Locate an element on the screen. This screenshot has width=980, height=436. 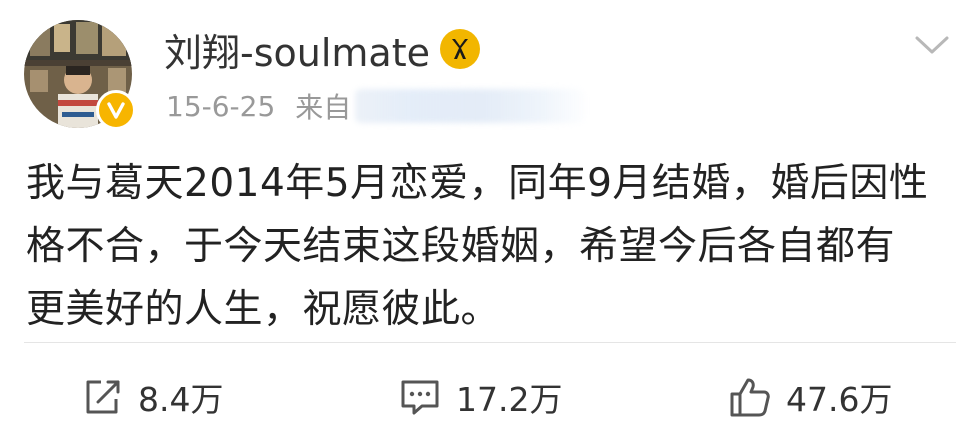
repost-button: 8.4万 is located at coordinates (152, 397).